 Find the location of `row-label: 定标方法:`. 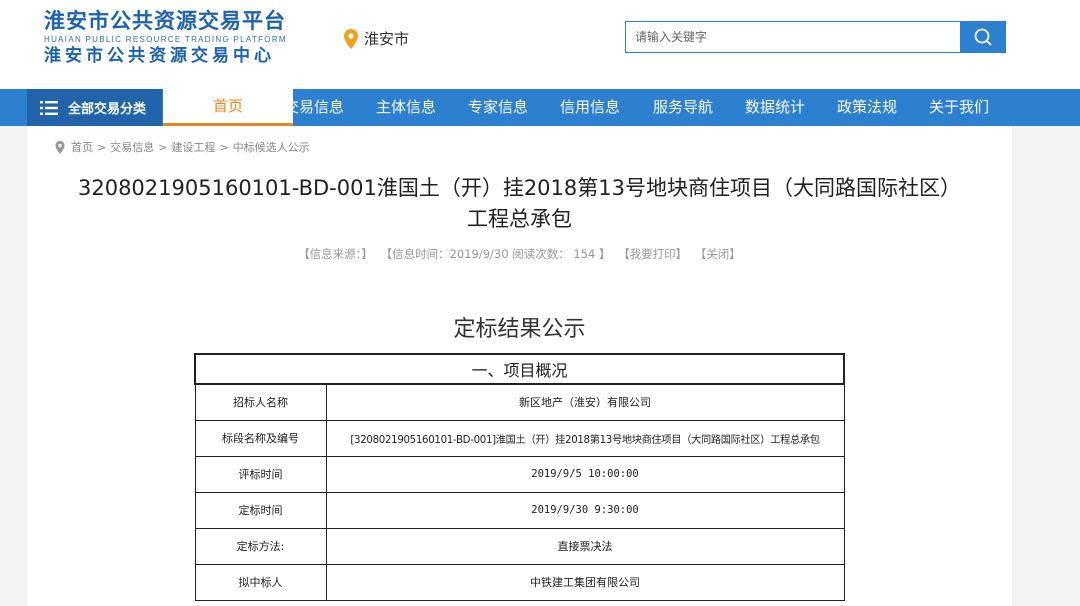

row-label: 定标方法: is located at coordinates (260, 546).